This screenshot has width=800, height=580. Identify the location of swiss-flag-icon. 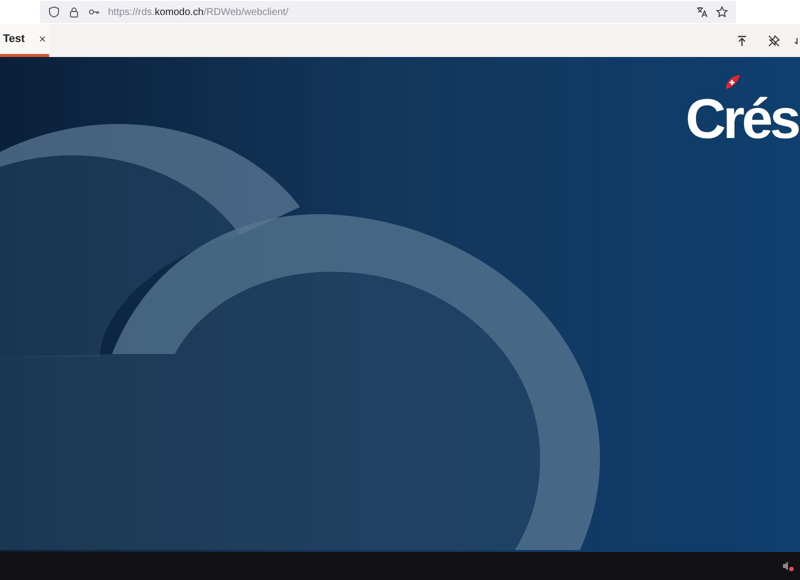
(732, 82).